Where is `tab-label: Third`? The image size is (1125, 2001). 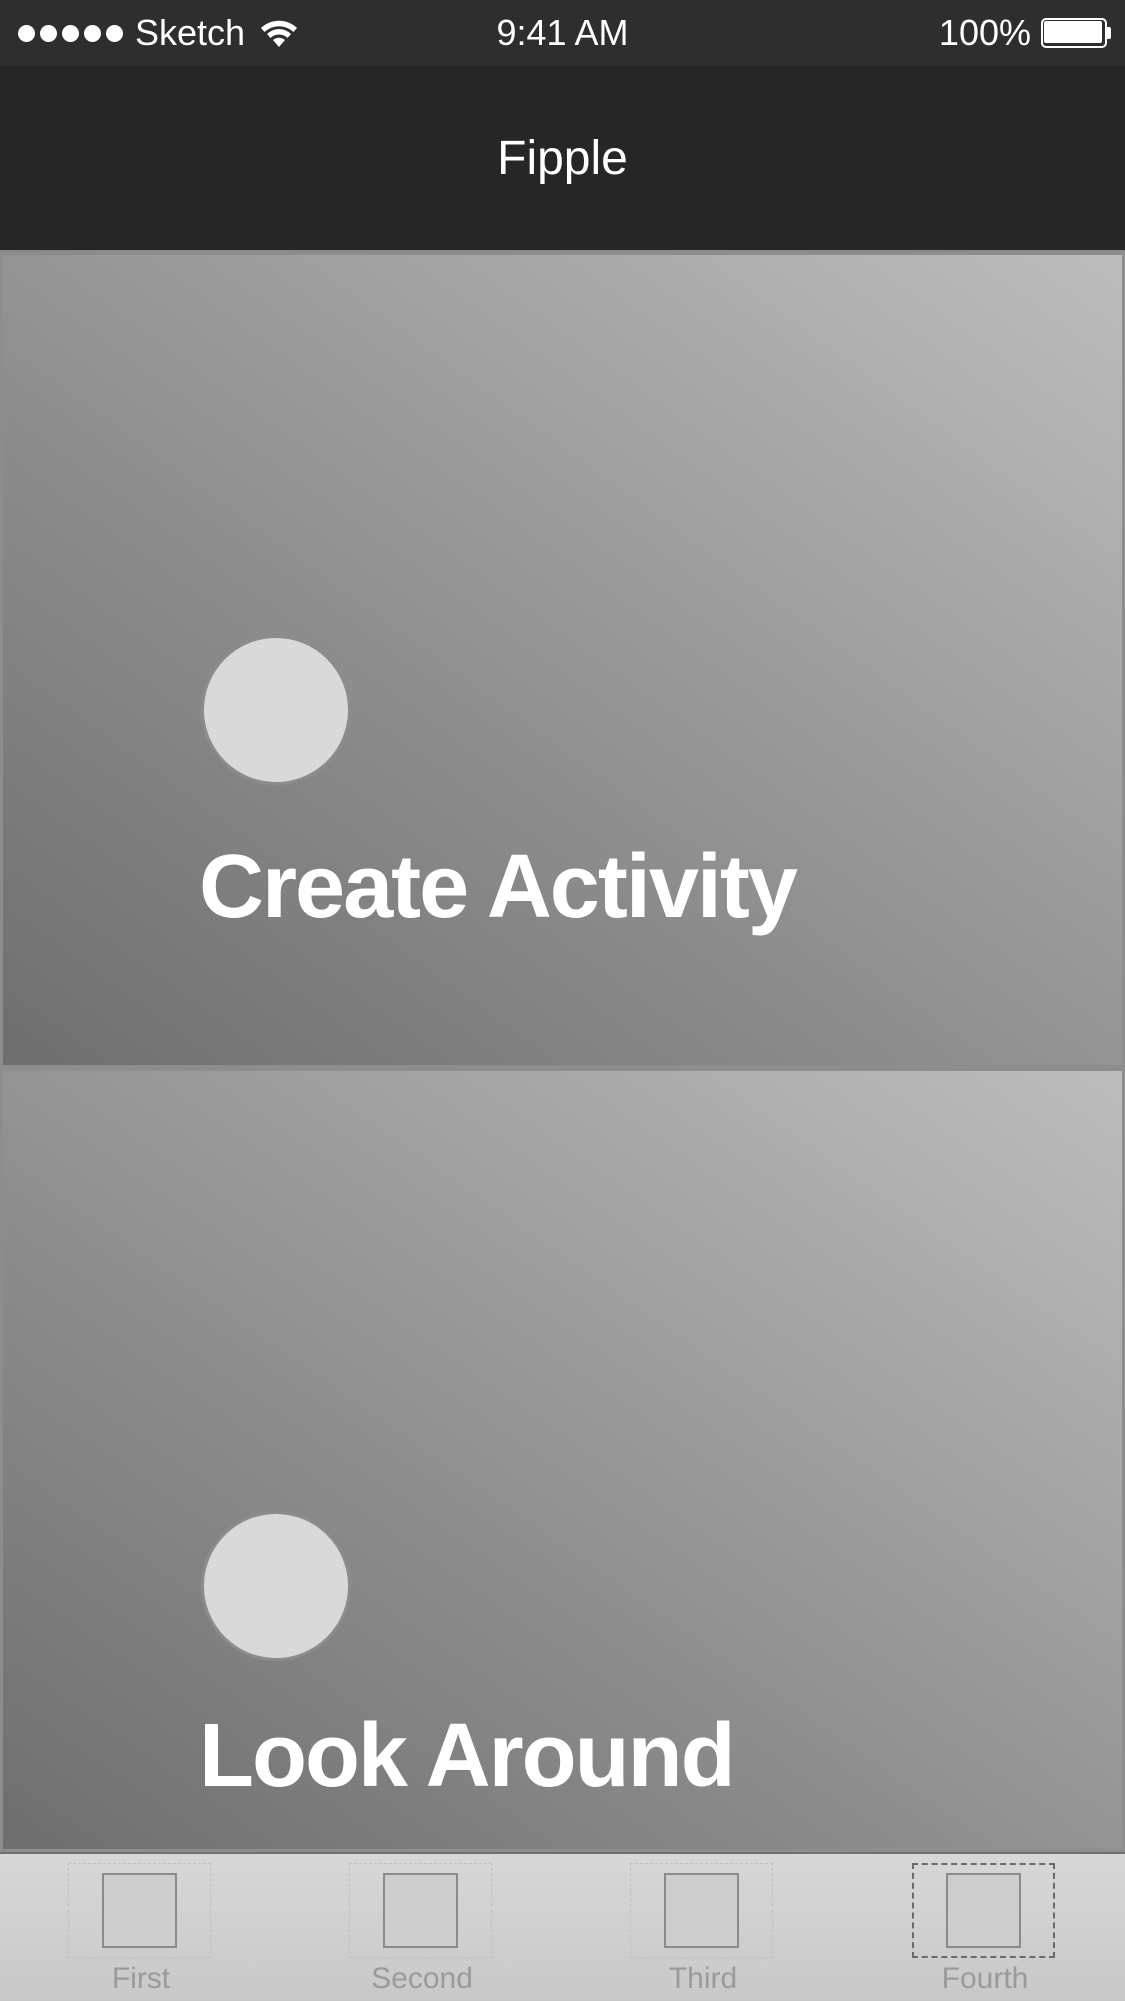 tab-label: Third is located at coordinates (703, 1978).